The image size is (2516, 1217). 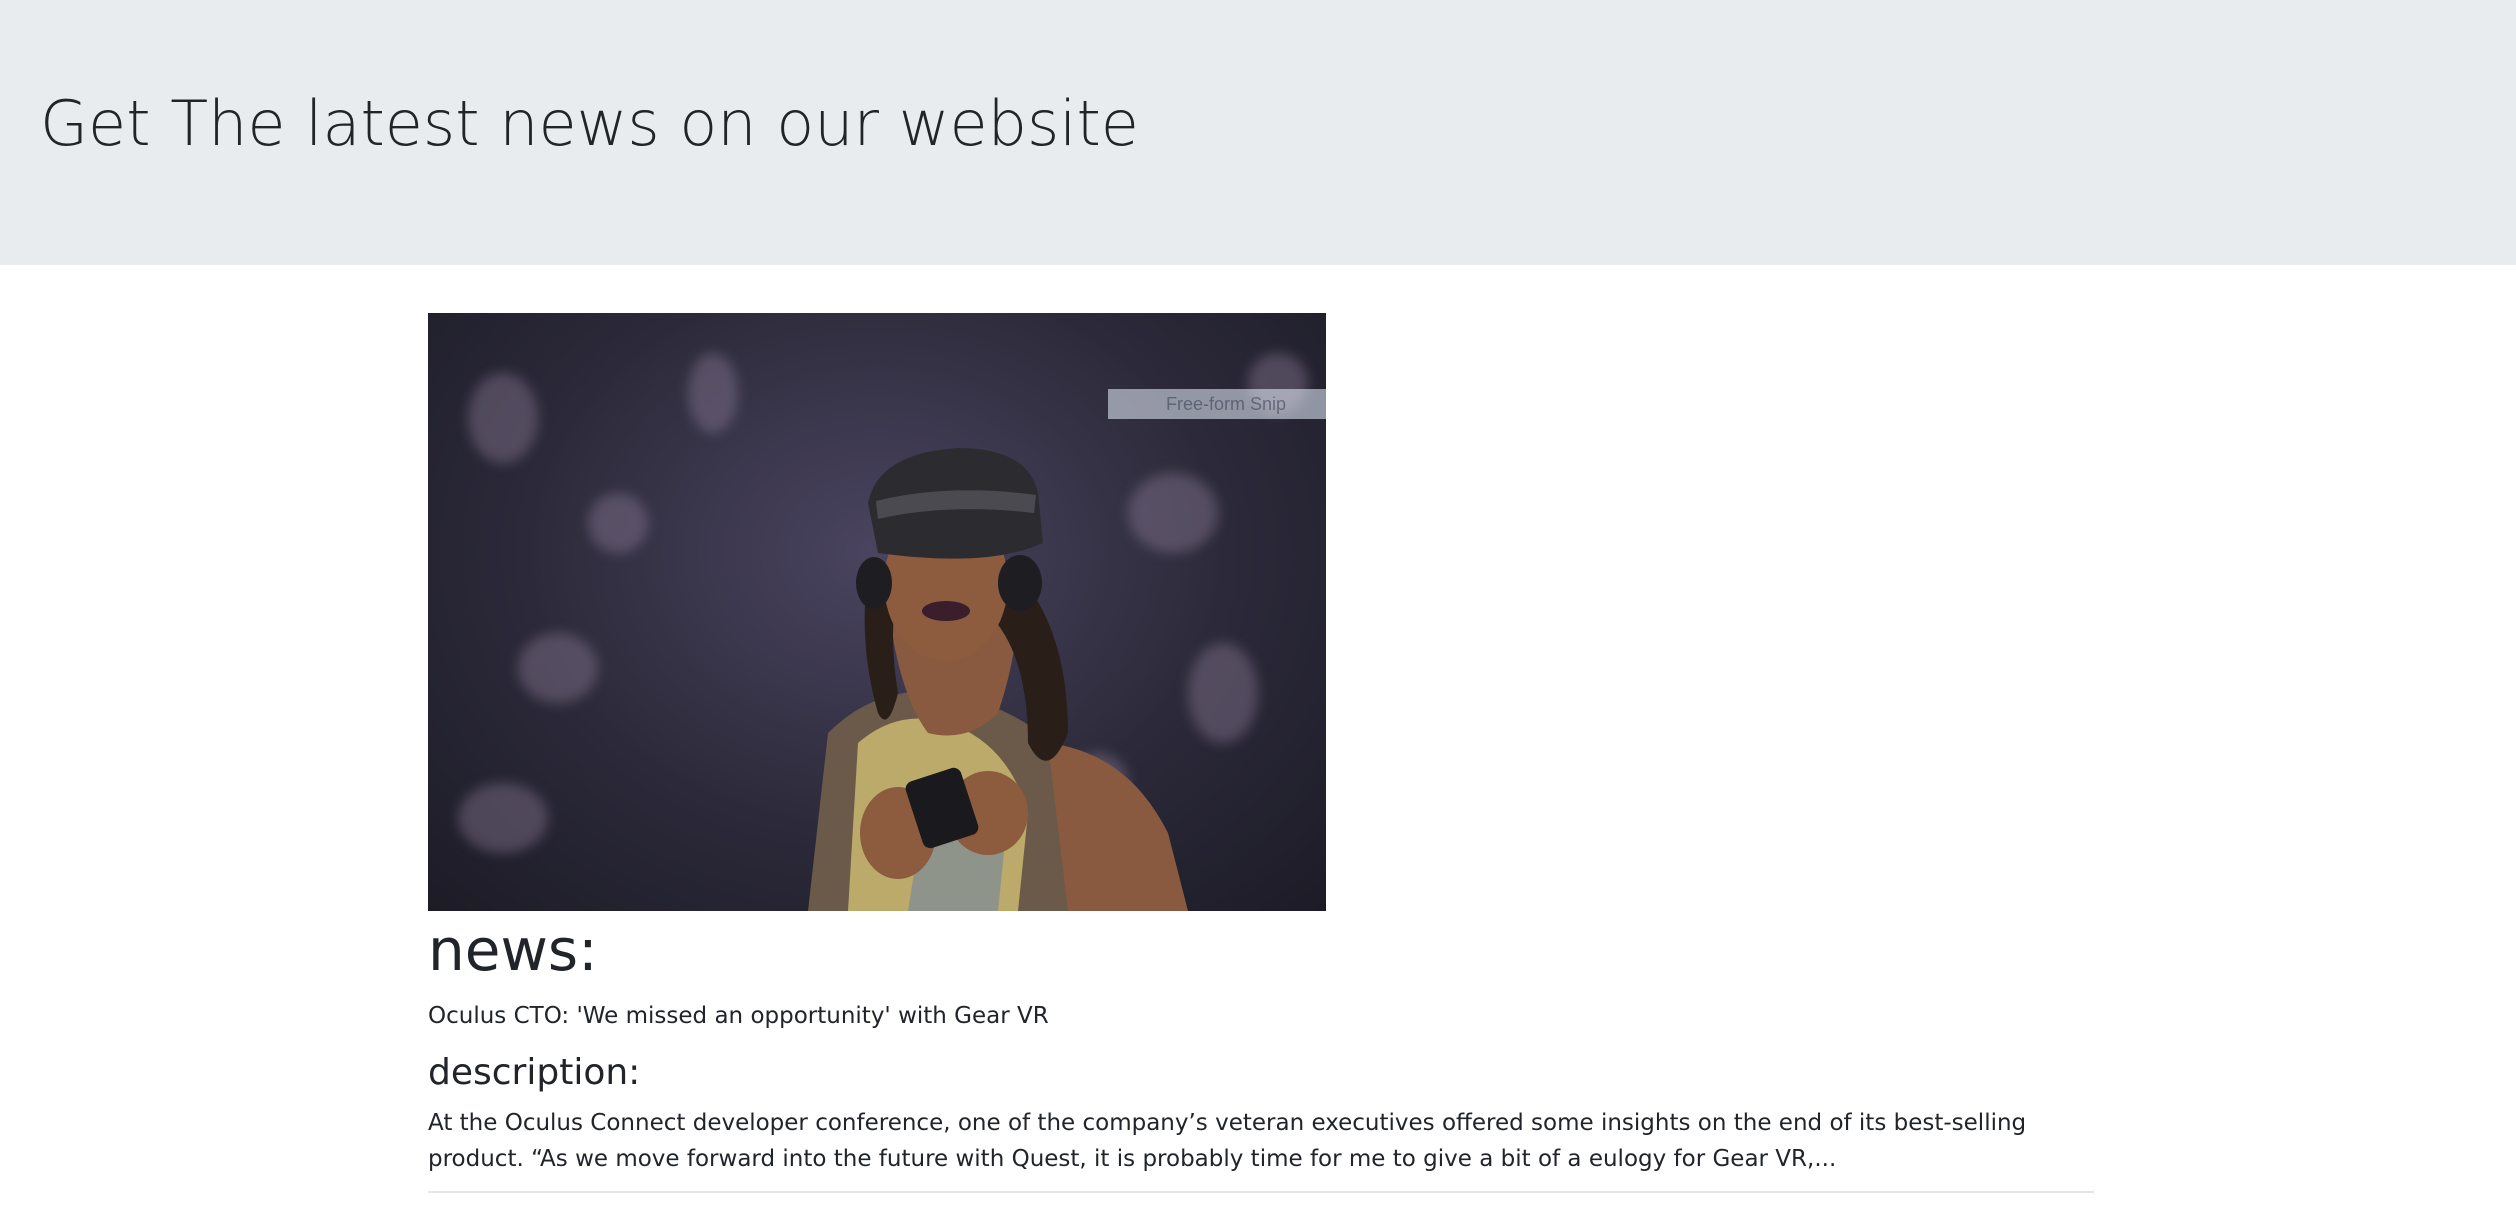 I want to click on page-title: Get The latest news on our website, so click(x=589, y=123).